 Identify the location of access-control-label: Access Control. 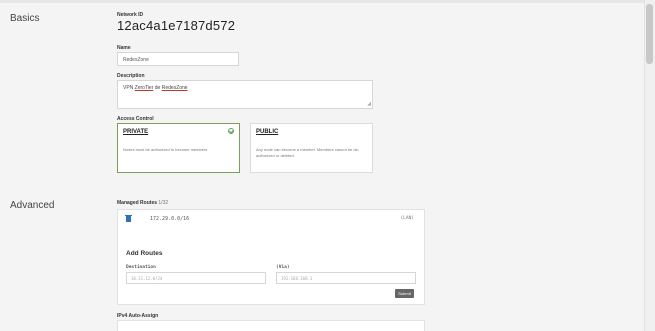
(135, 119).